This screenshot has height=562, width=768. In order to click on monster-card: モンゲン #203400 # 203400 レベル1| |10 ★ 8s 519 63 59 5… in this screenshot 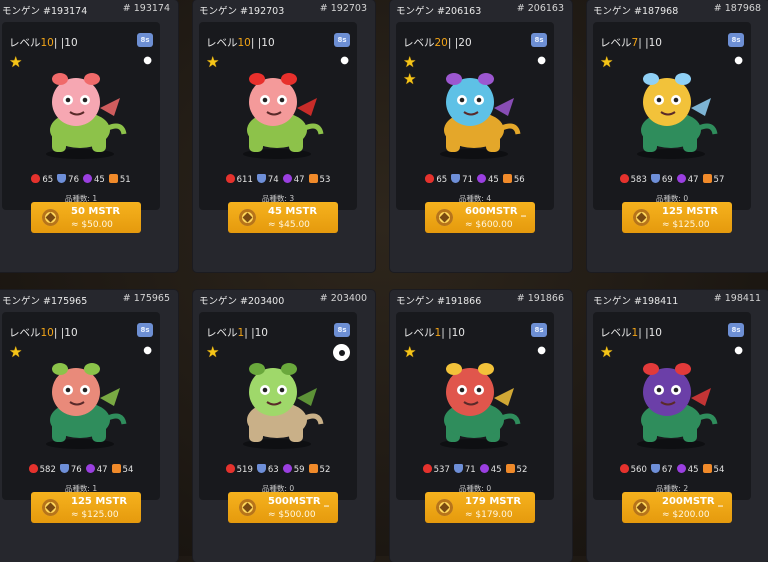, I will do `click(284, 426)`.